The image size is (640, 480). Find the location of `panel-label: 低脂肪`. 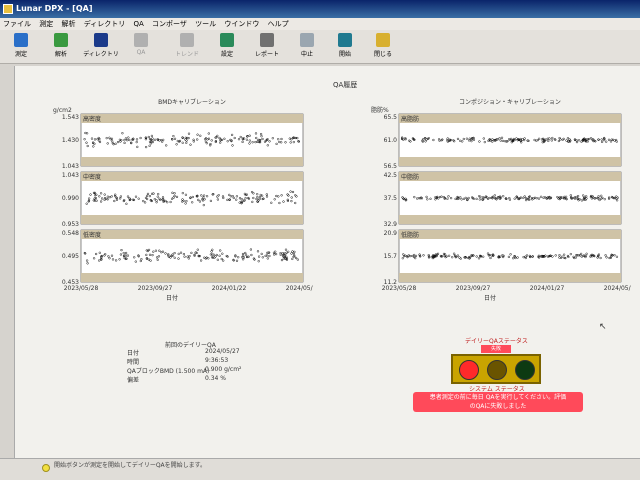

panel-label: 低脂肪 is located at coordinates (410, 235).